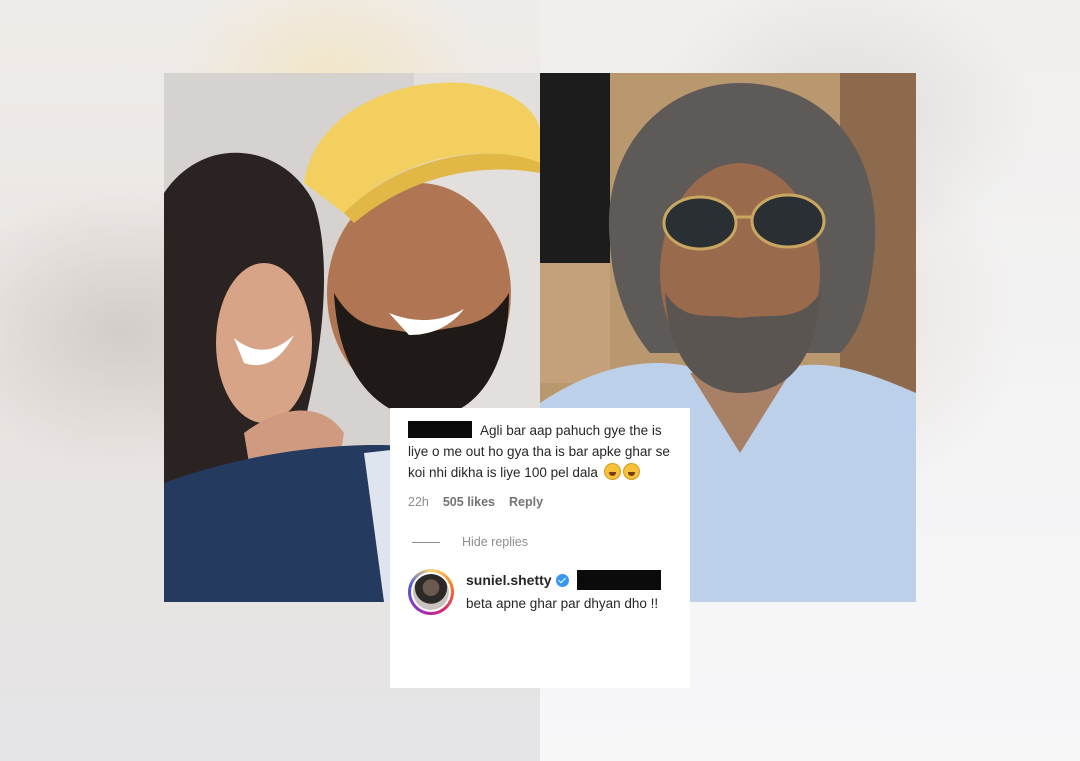  I want to click on hide-replies-label: Hide replies, so click(495, 542).